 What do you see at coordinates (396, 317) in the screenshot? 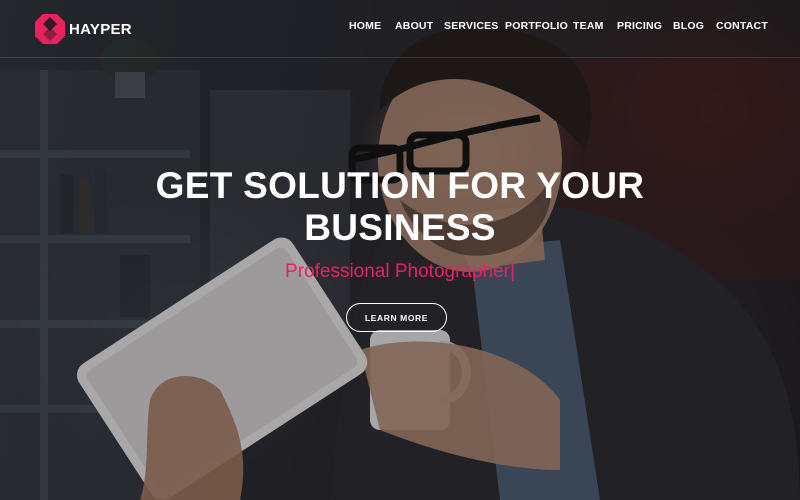
I see `learn-more-button: LEARN MORE` at bounding box center [396, 317].